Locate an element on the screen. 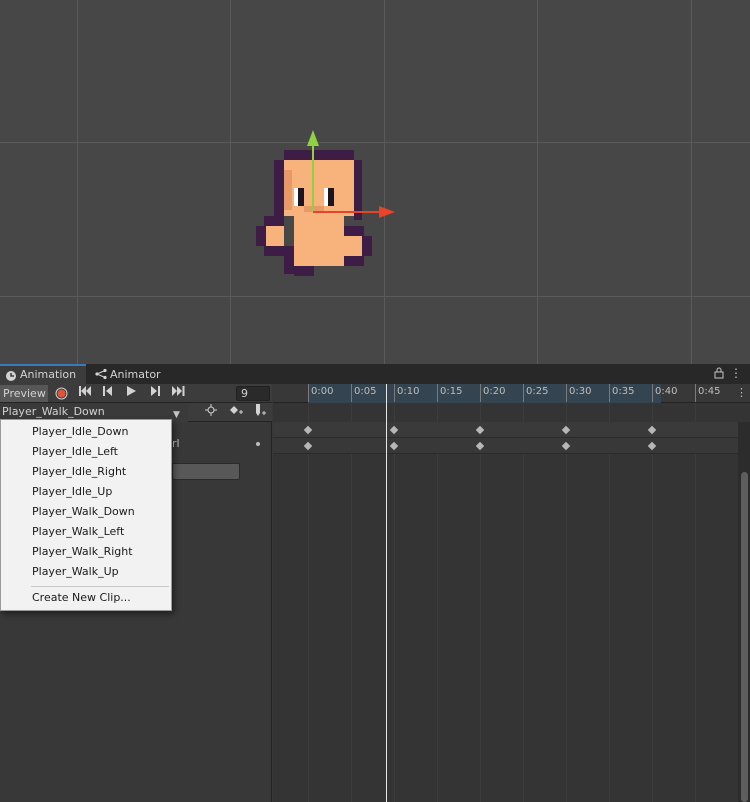  scrollbar-thumb is located at coordinates (744, 637).